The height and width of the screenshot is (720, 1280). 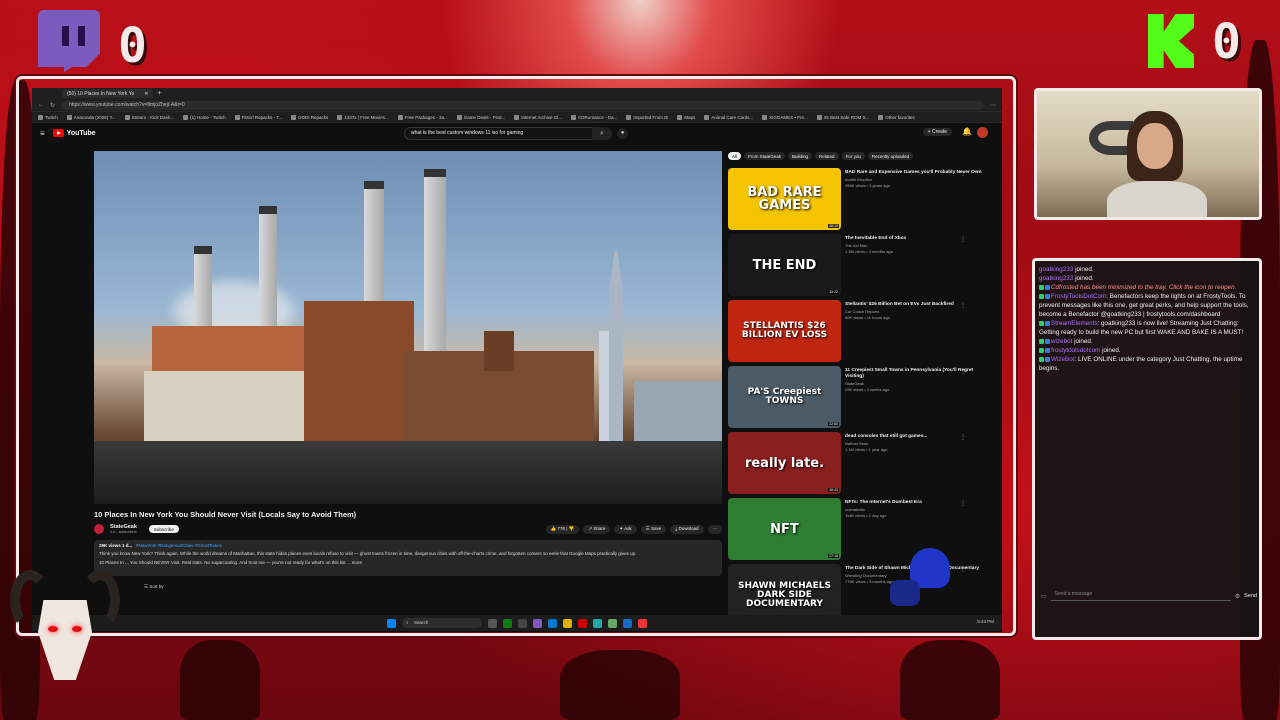 I want to click on bookmark-item: Imported From IE, so click(x=647, y=117).